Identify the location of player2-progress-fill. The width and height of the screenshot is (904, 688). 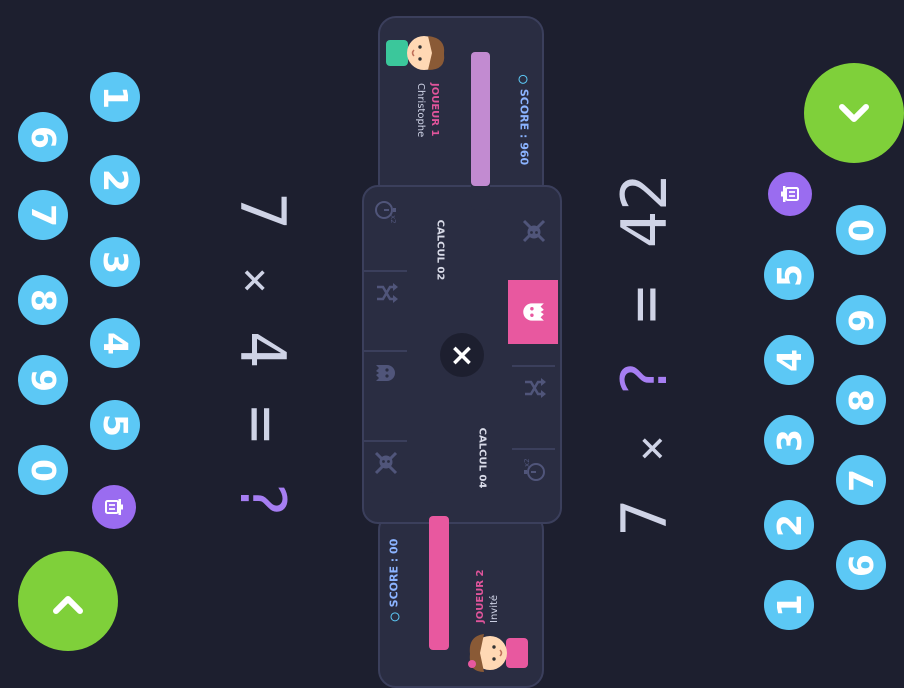
(439, 582).